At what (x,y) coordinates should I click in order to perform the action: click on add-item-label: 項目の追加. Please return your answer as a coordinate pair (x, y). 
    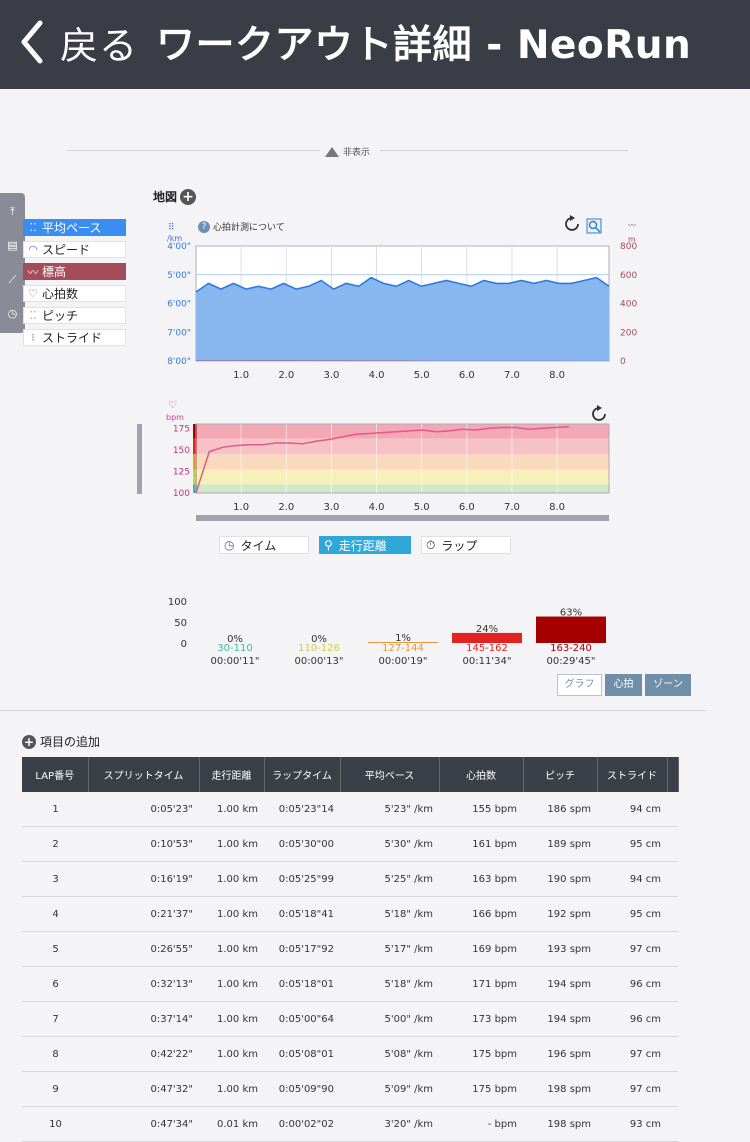
    Looking at the image, I should click on (70, 742).